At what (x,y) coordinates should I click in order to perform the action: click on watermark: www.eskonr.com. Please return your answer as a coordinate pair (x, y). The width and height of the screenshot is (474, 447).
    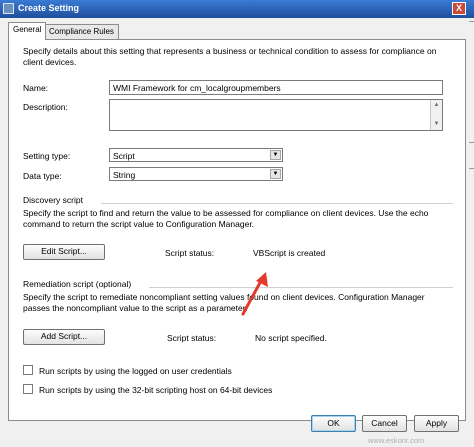
    Looking at the image, I should click on (396, 440).